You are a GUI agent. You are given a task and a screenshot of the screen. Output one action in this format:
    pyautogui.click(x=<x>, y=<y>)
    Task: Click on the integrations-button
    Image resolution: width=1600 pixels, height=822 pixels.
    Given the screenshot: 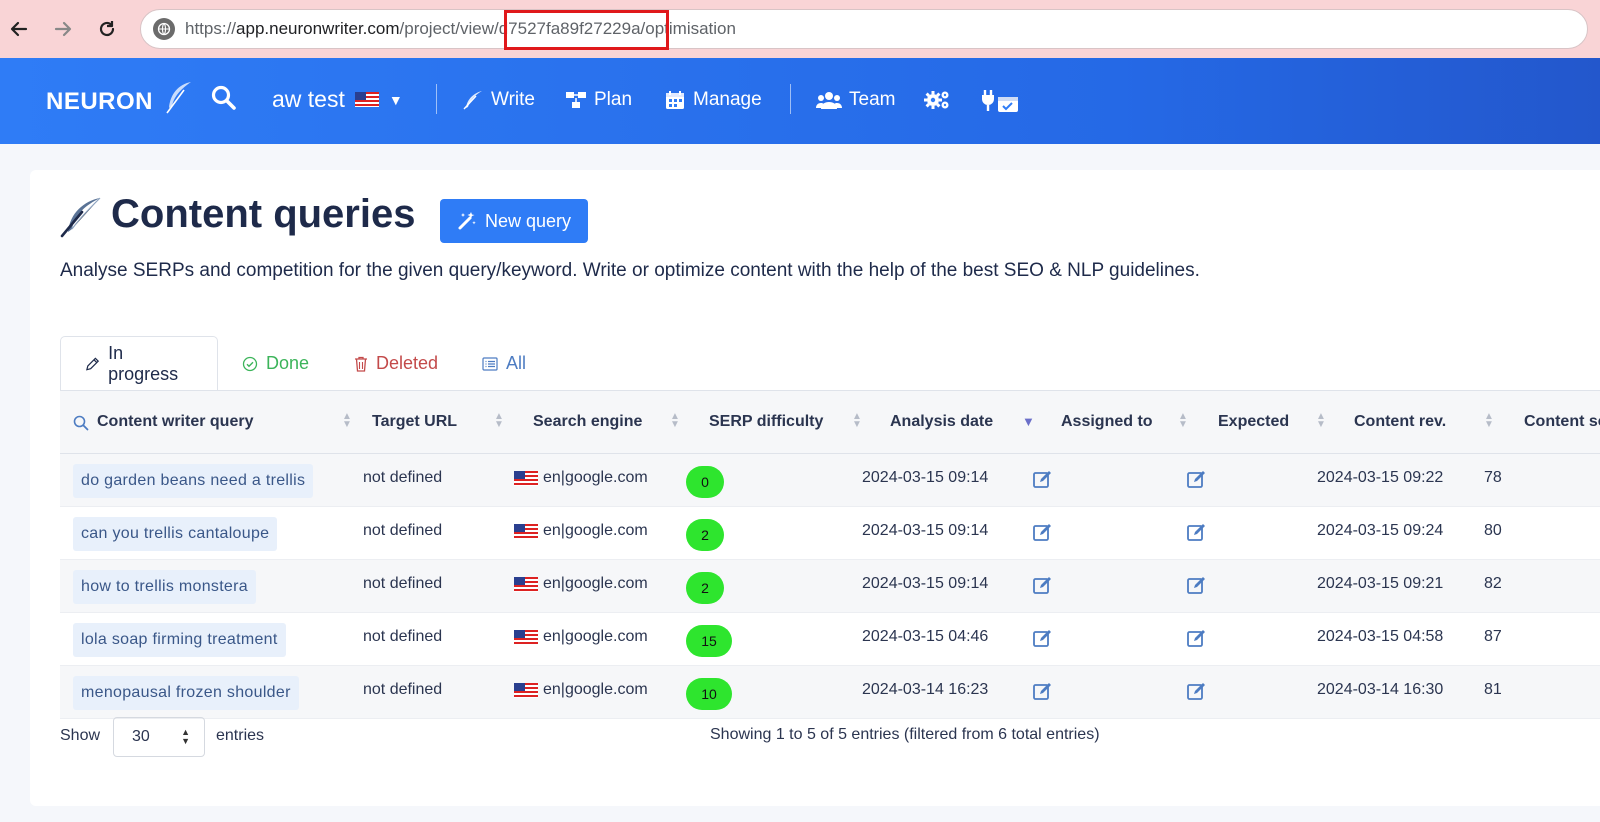 What is the action you would take?
    pyautogui.click(x=1001, y=101)
    